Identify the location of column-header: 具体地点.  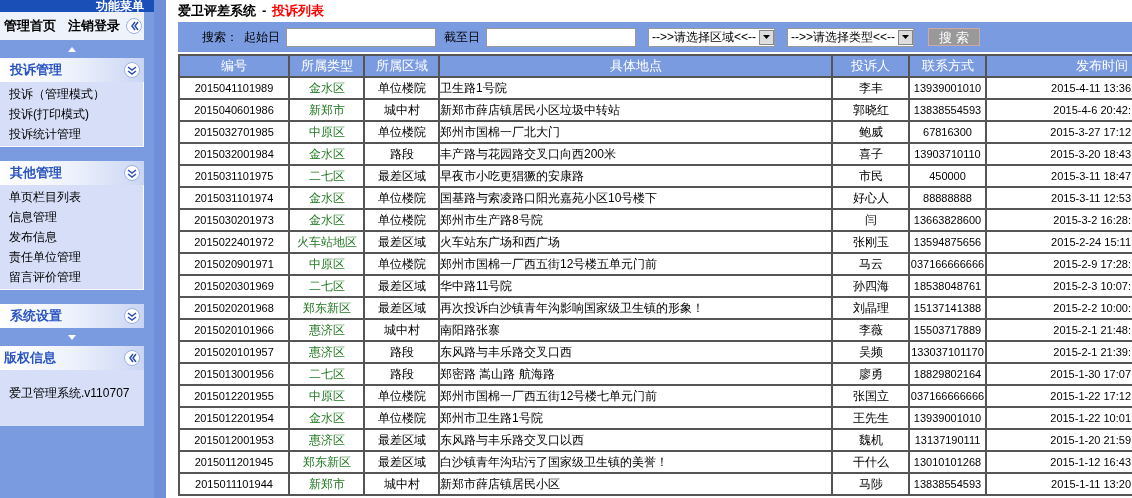
(635, 66).